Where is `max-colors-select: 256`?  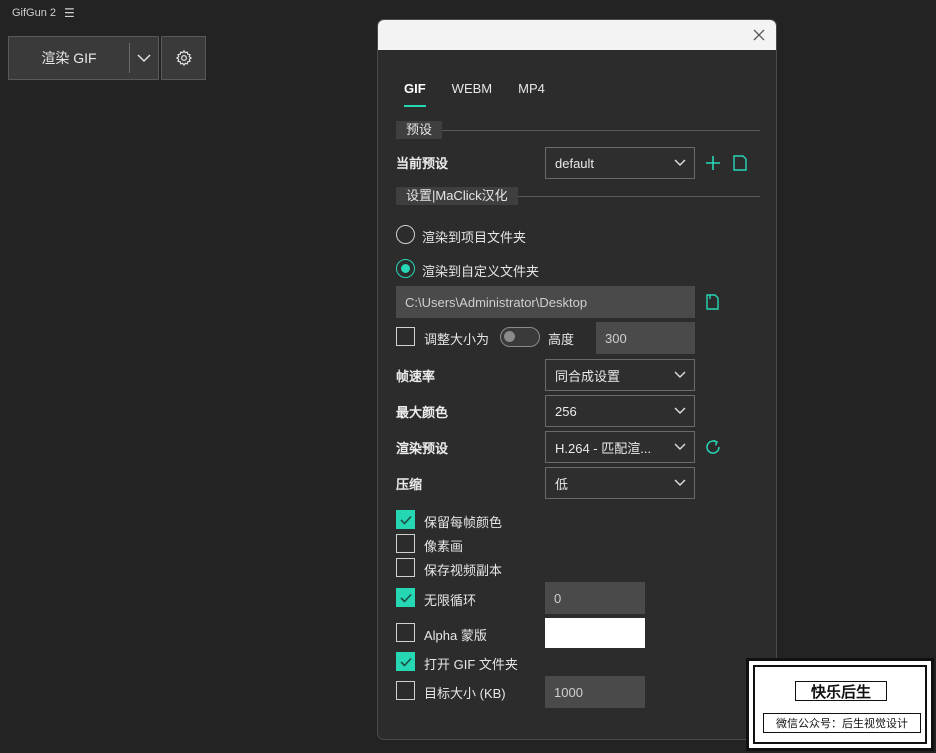 max-colors-select: 256 is located at coordinates (620, 411).